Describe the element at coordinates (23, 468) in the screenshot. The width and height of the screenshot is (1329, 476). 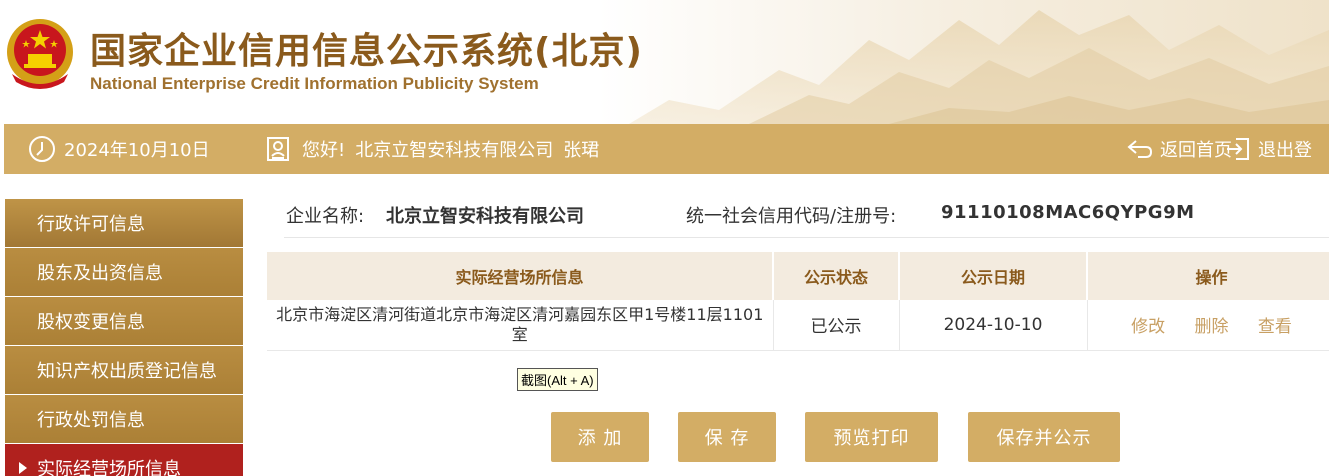
I see `active-arrow-icon` at that location.